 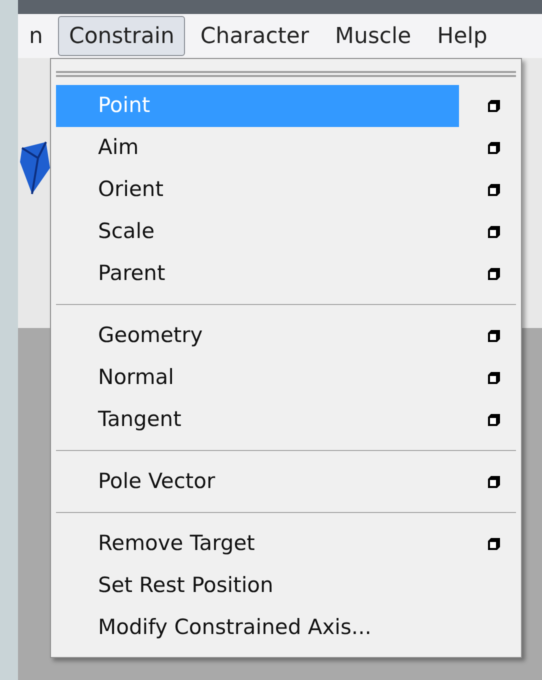 I want to click on menu-item: Normal, so click(x=257, y=378).